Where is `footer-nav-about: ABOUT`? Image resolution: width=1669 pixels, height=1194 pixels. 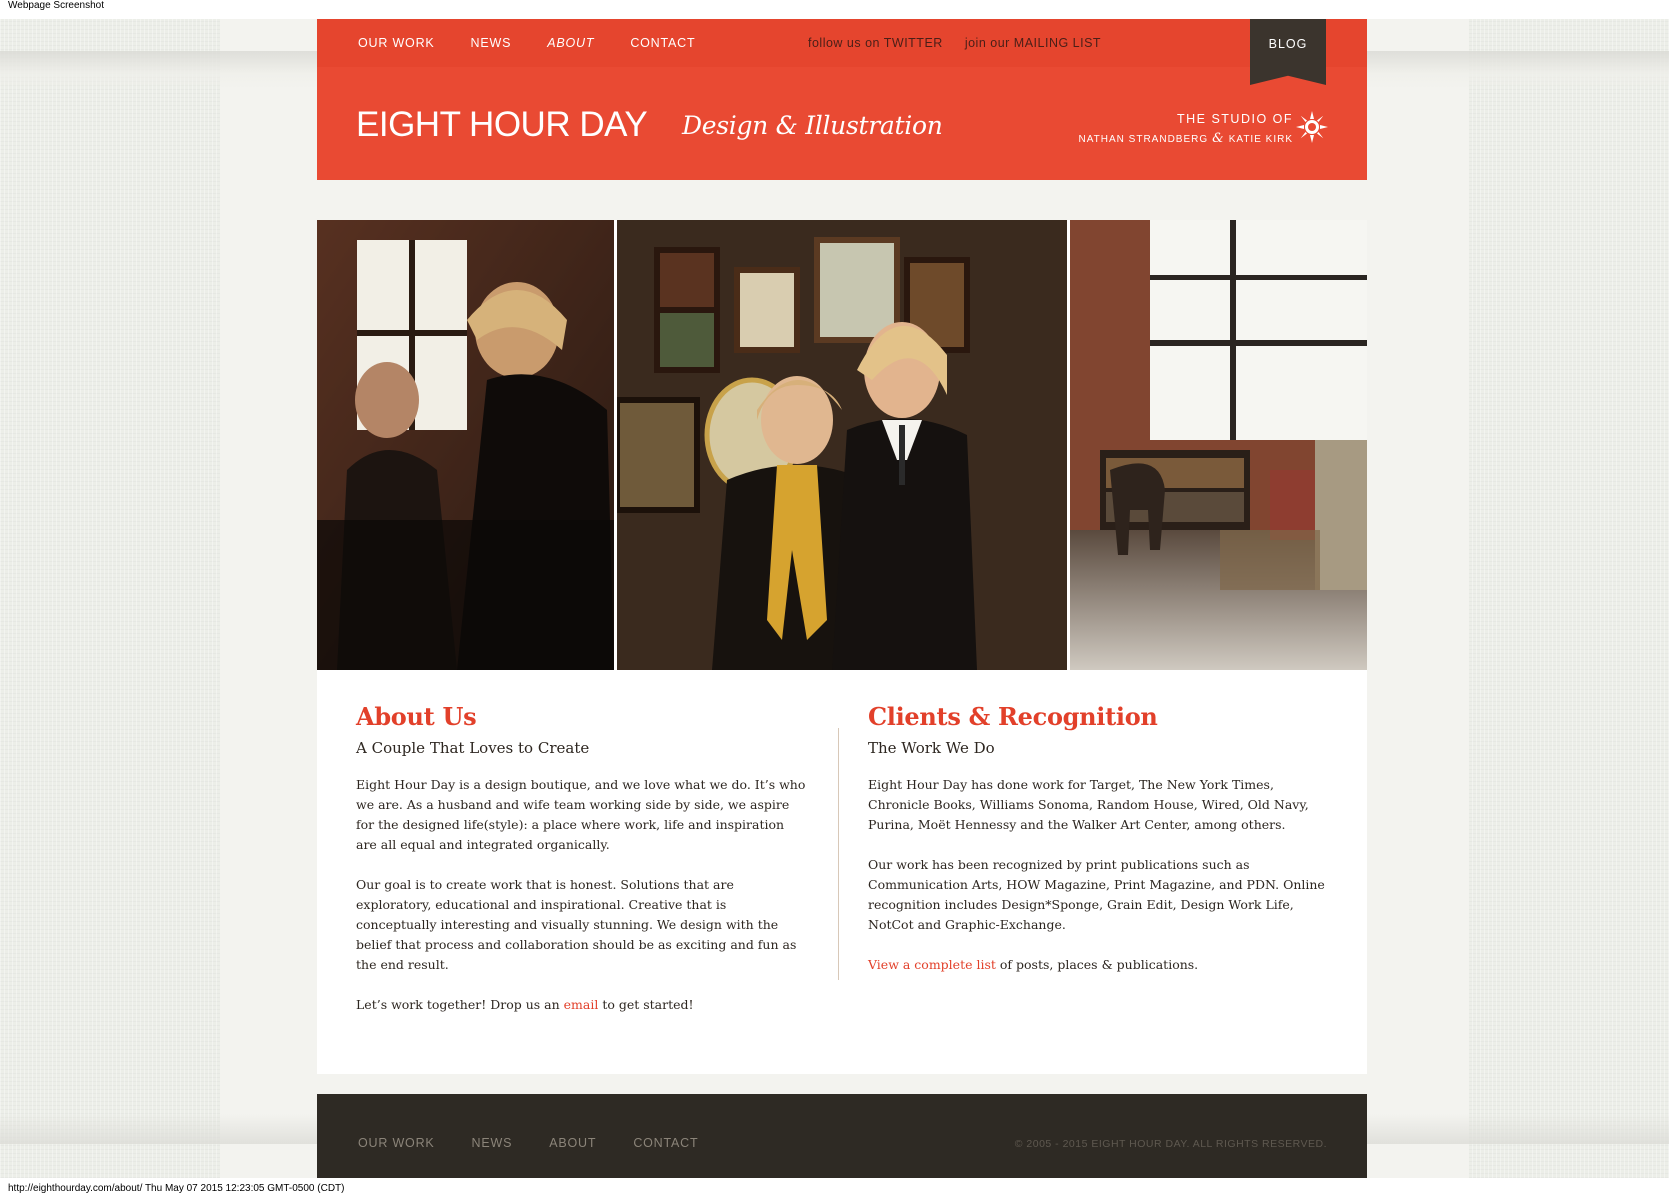 footer-nav-about: ABOUT is located at coordinates (572, 1143).